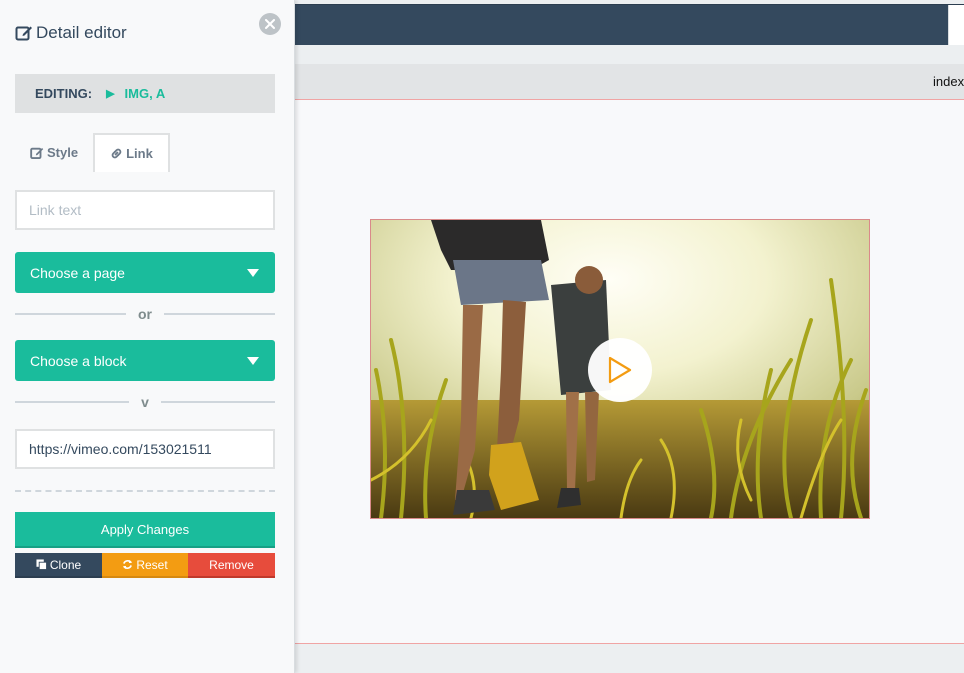 Image resolution: width=964 pixels, height=673 pixels. What do you see at coordinates (145, 491) in the screenshot?
I see `dashed-divider` at bounding box center [145, 491].